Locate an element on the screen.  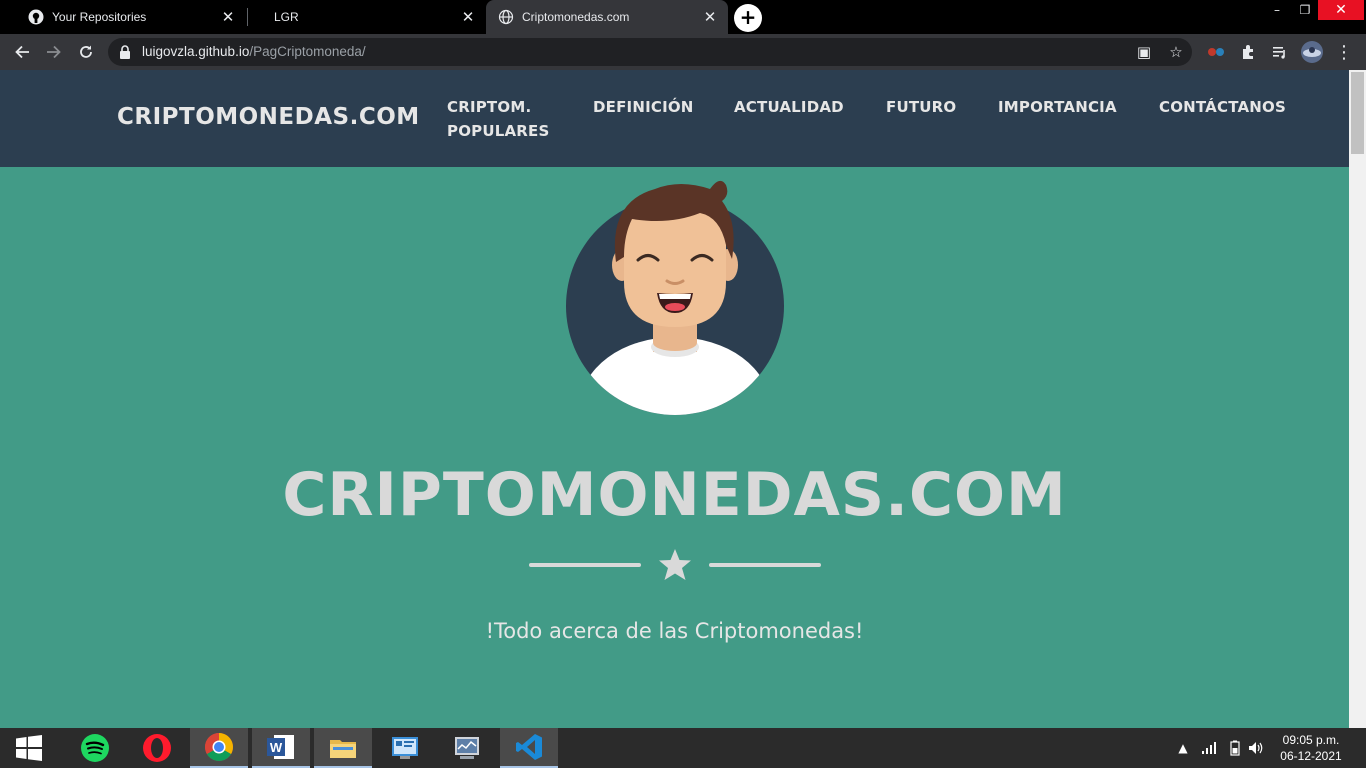
lock-icon is located at coordinates (125, 52).